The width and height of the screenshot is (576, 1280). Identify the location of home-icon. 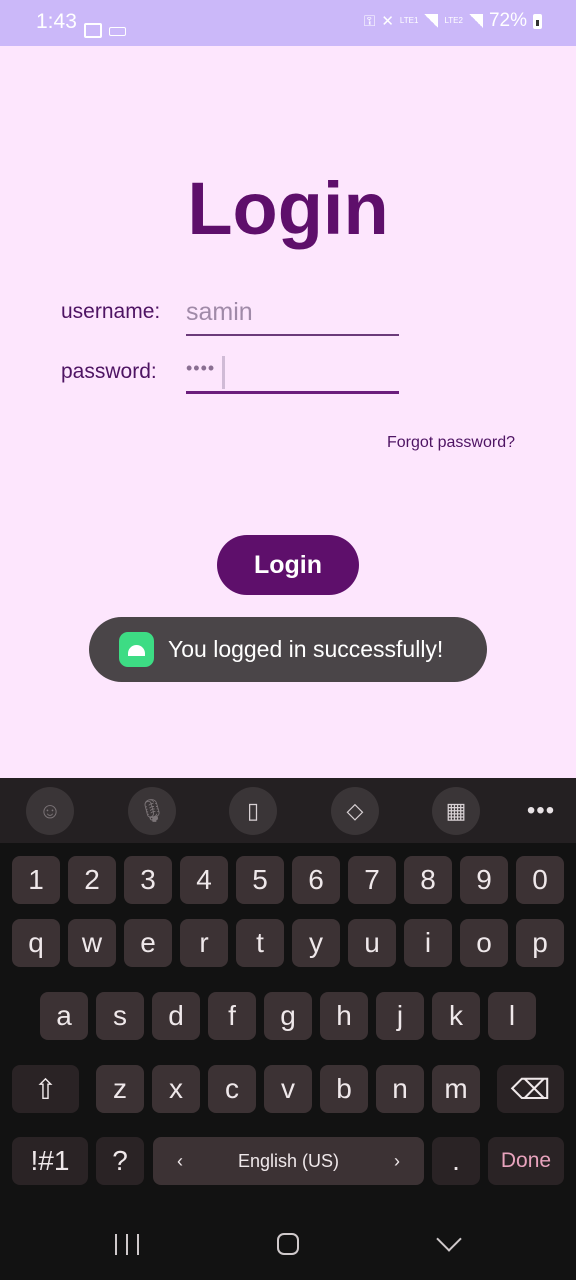
(288, 1244).